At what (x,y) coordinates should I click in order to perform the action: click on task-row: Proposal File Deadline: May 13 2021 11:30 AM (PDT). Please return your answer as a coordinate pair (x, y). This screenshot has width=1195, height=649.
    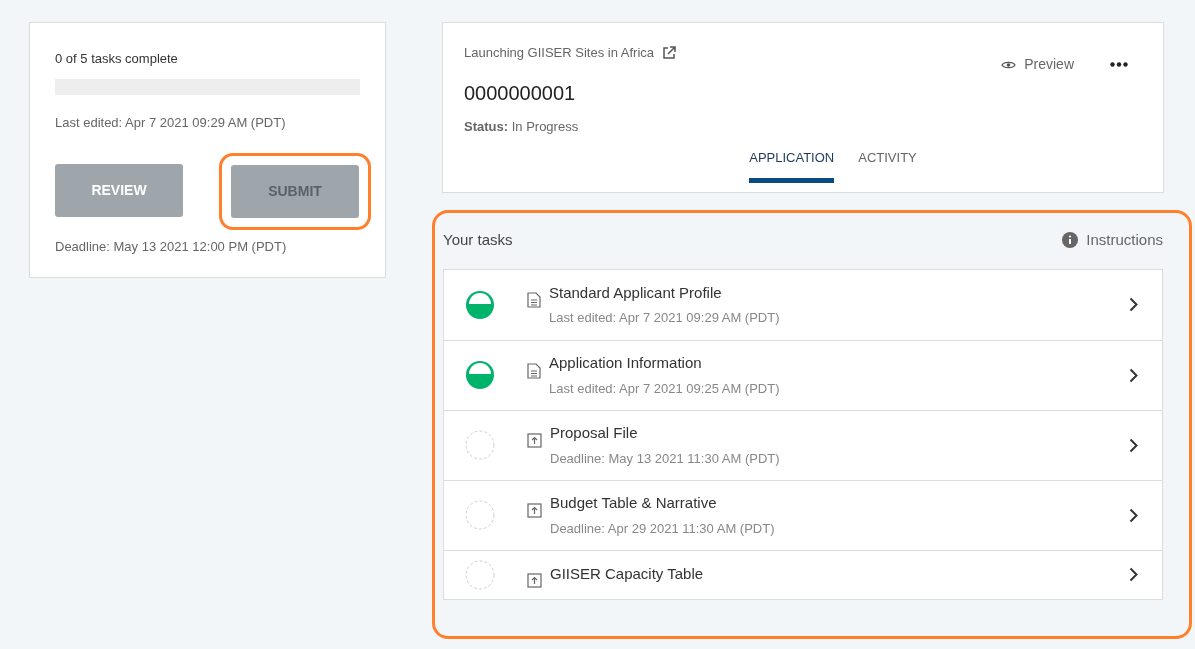
    Looking at the image, I should click on (803, 444).